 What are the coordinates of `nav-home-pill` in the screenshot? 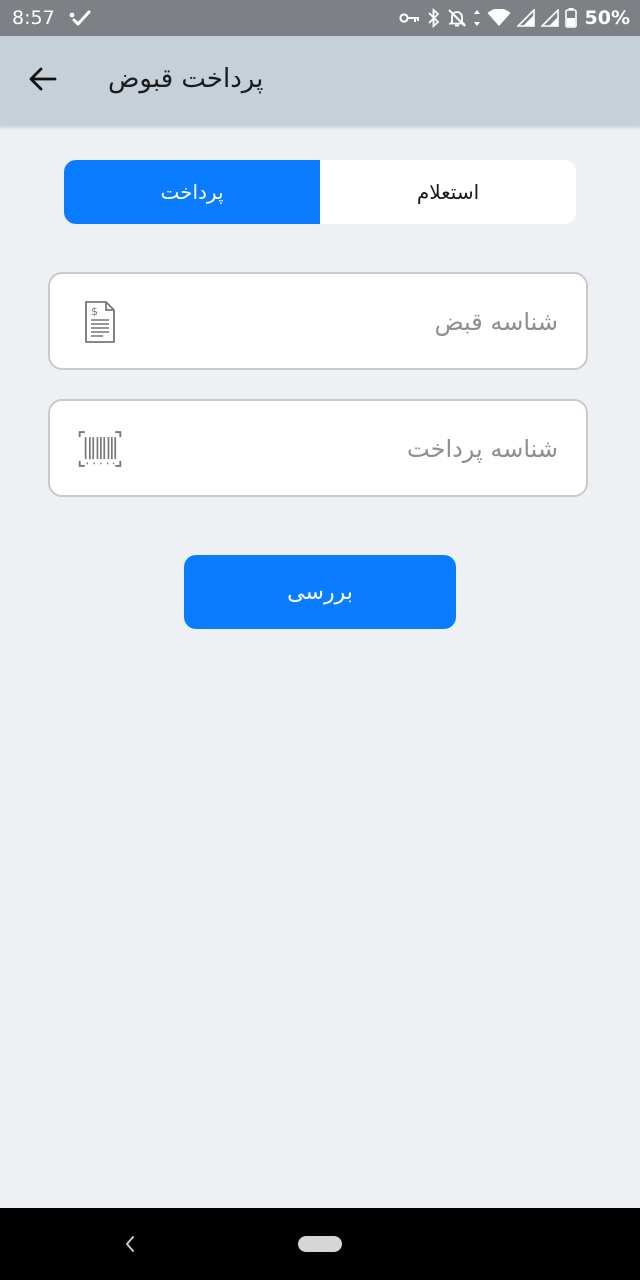 It's located at (320, 1244).